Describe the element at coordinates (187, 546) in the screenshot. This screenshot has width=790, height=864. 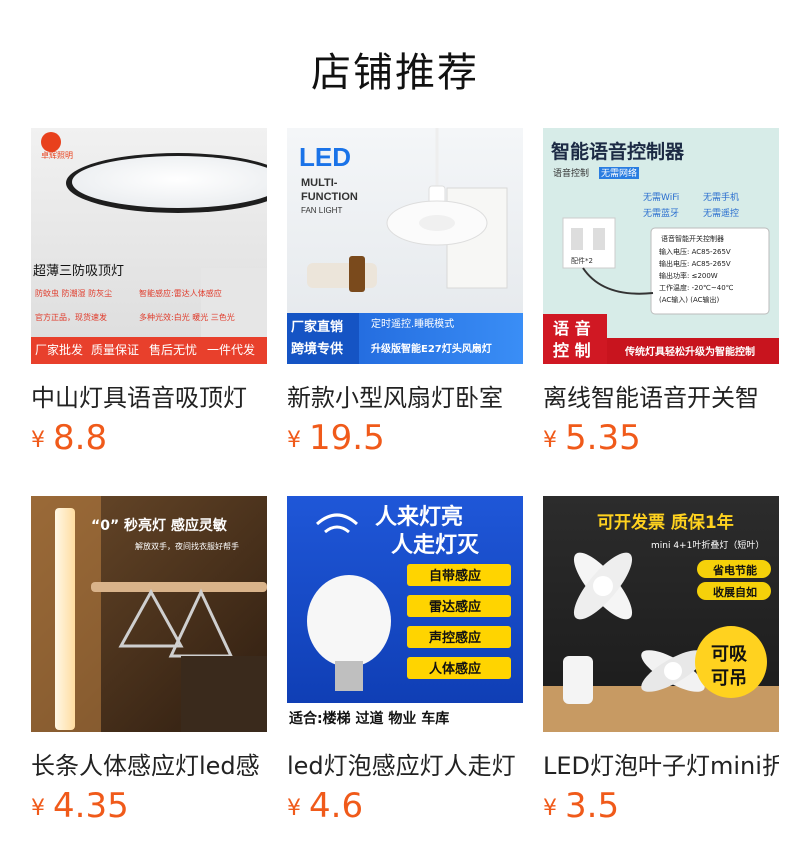
I see `svg-text: 解放双手，夜间找衣服好帮手` at that location.